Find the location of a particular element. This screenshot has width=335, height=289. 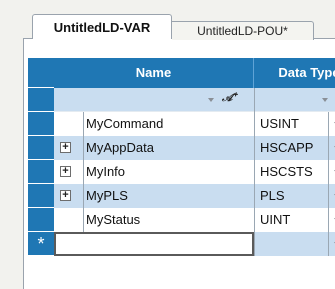

data-type-cell: USINT is located at coordinates (294, 124).